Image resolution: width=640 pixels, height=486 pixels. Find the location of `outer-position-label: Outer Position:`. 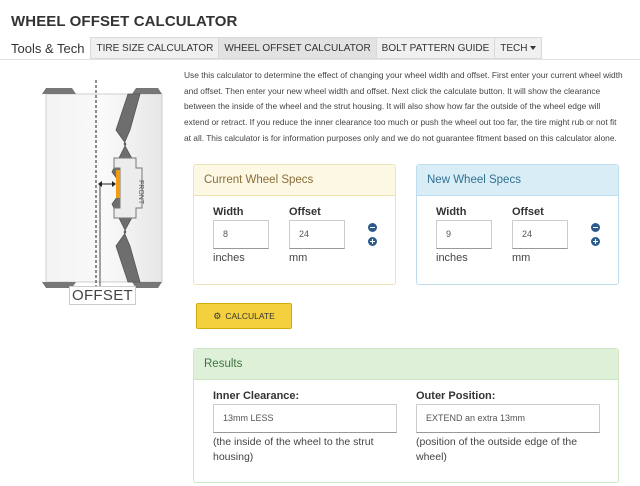

outer-position-label: Outer Position: is located at coordinates (456, 396).